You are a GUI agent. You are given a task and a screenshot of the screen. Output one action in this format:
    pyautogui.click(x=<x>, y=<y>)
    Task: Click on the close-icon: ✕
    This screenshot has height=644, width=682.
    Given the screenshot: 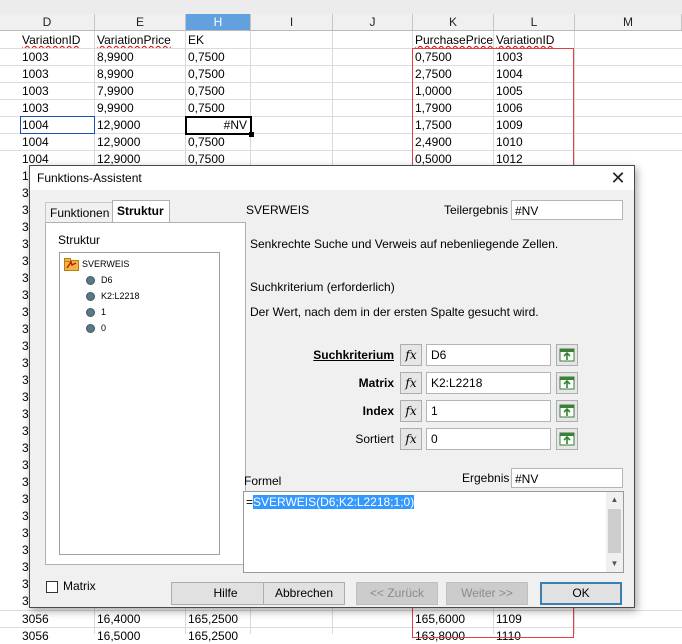 What is the action you would take?
    pyautogui.click(x=618, y=178)
    